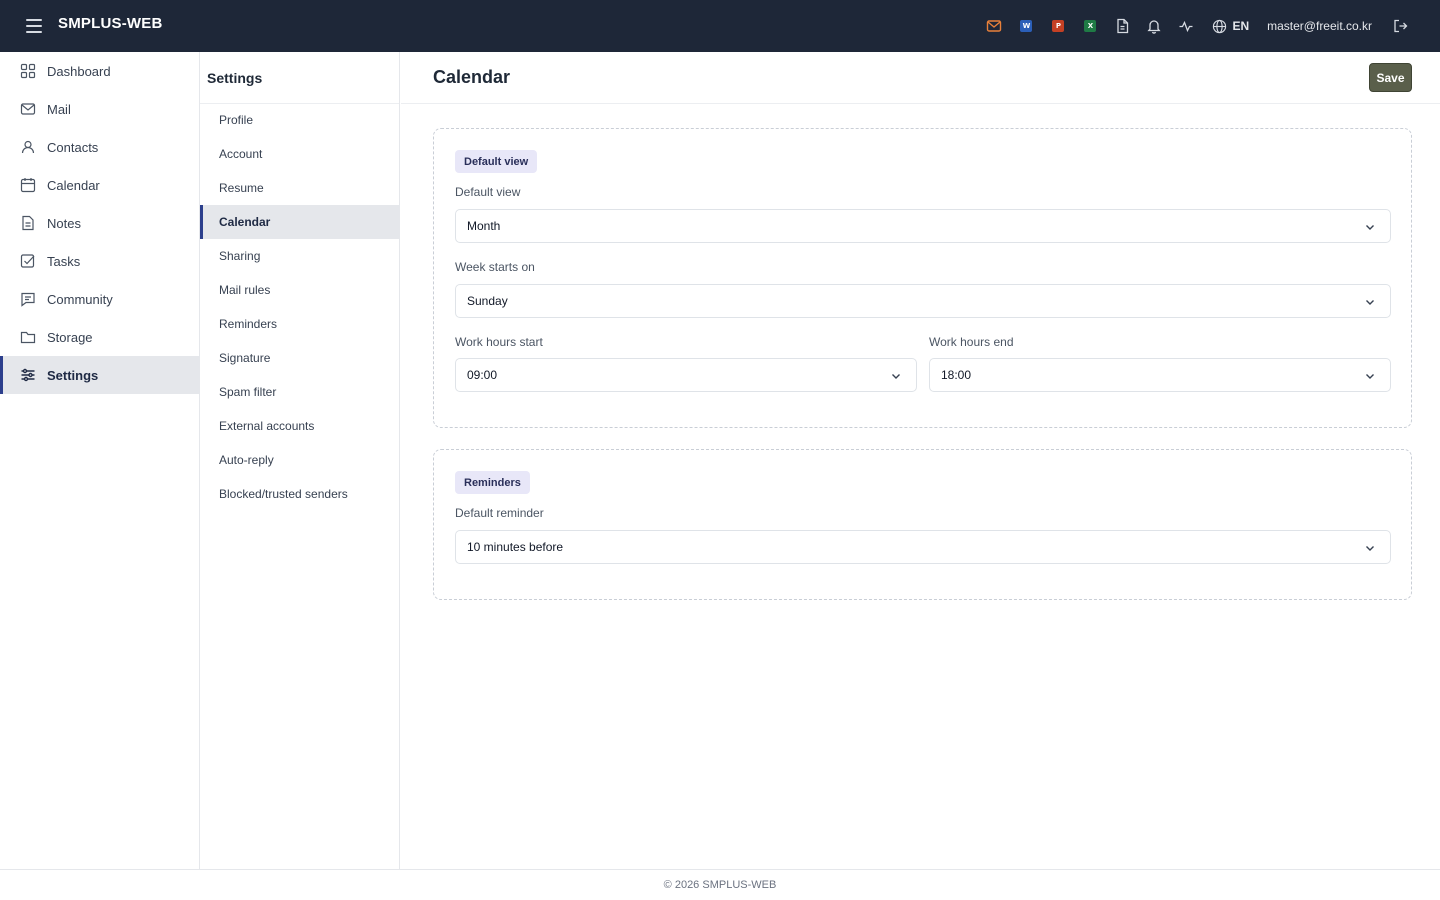 This screenshot has width=1440, height=900. I want to click on footer: © 2026 SMPLUS-WEB, so click(720, 884).